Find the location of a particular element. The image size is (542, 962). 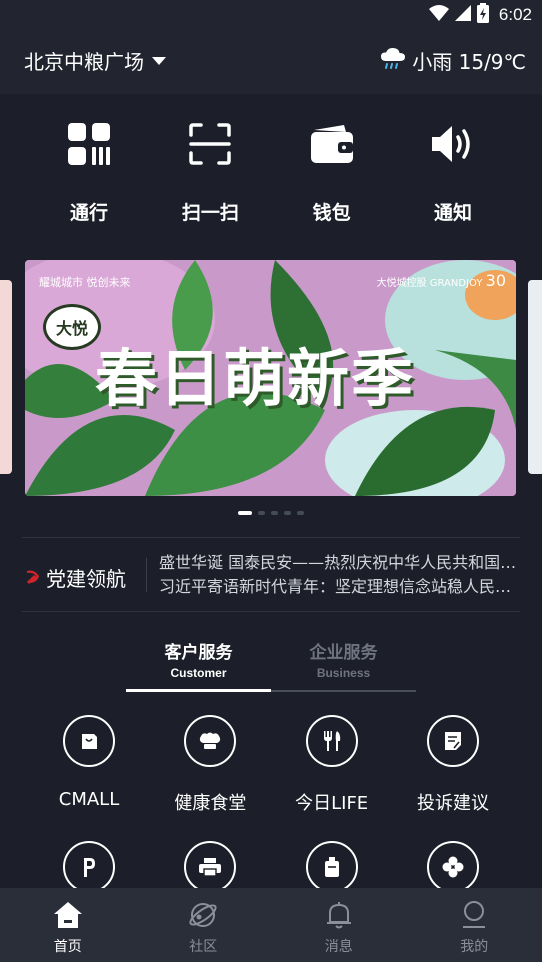

service-tabs: 客户服务 Customer 企业服务 Business is located at coordinates (271, 666).